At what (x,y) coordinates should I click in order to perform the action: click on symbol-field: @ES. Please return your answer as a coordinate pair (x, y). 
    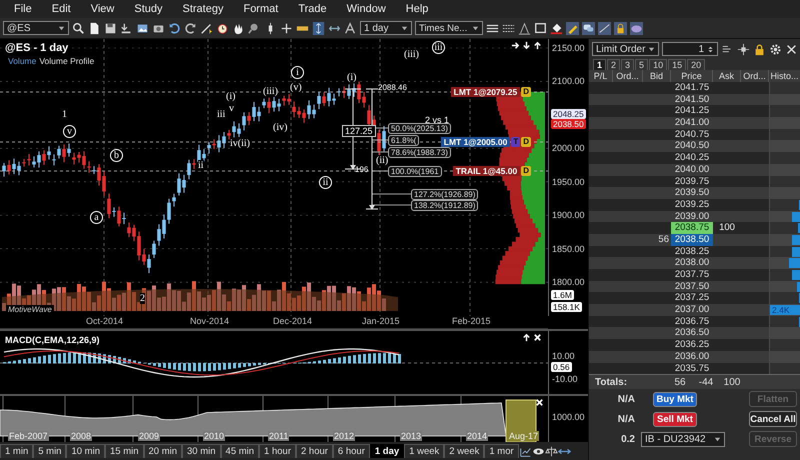
    Looking at the image, I should click on (36, 28).